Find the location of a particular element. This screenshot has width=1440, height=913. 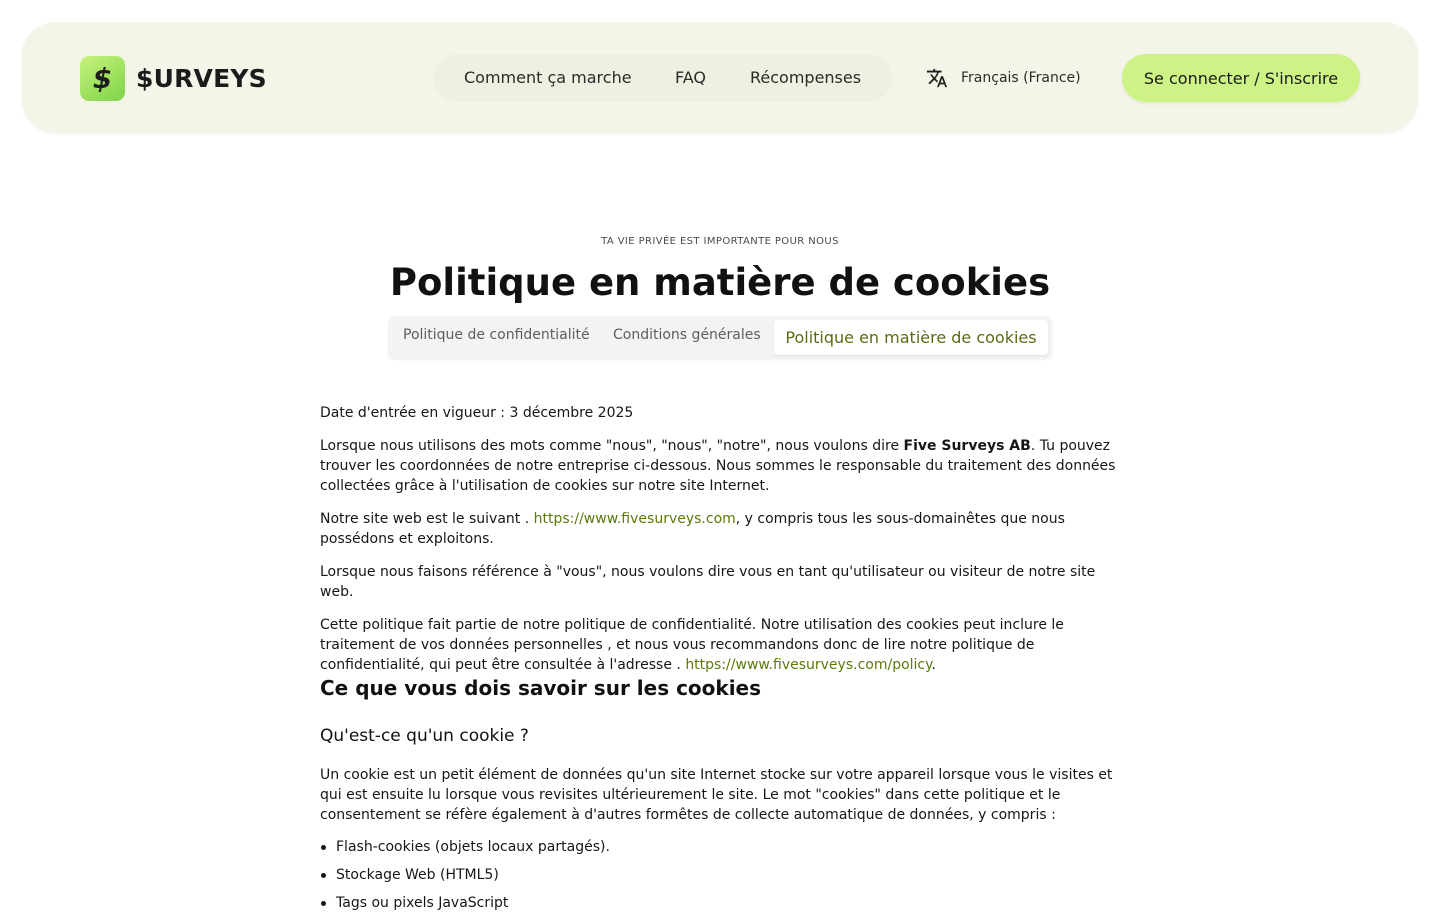

company-name: Five Surveys AB is located at coordinates (967, 446).